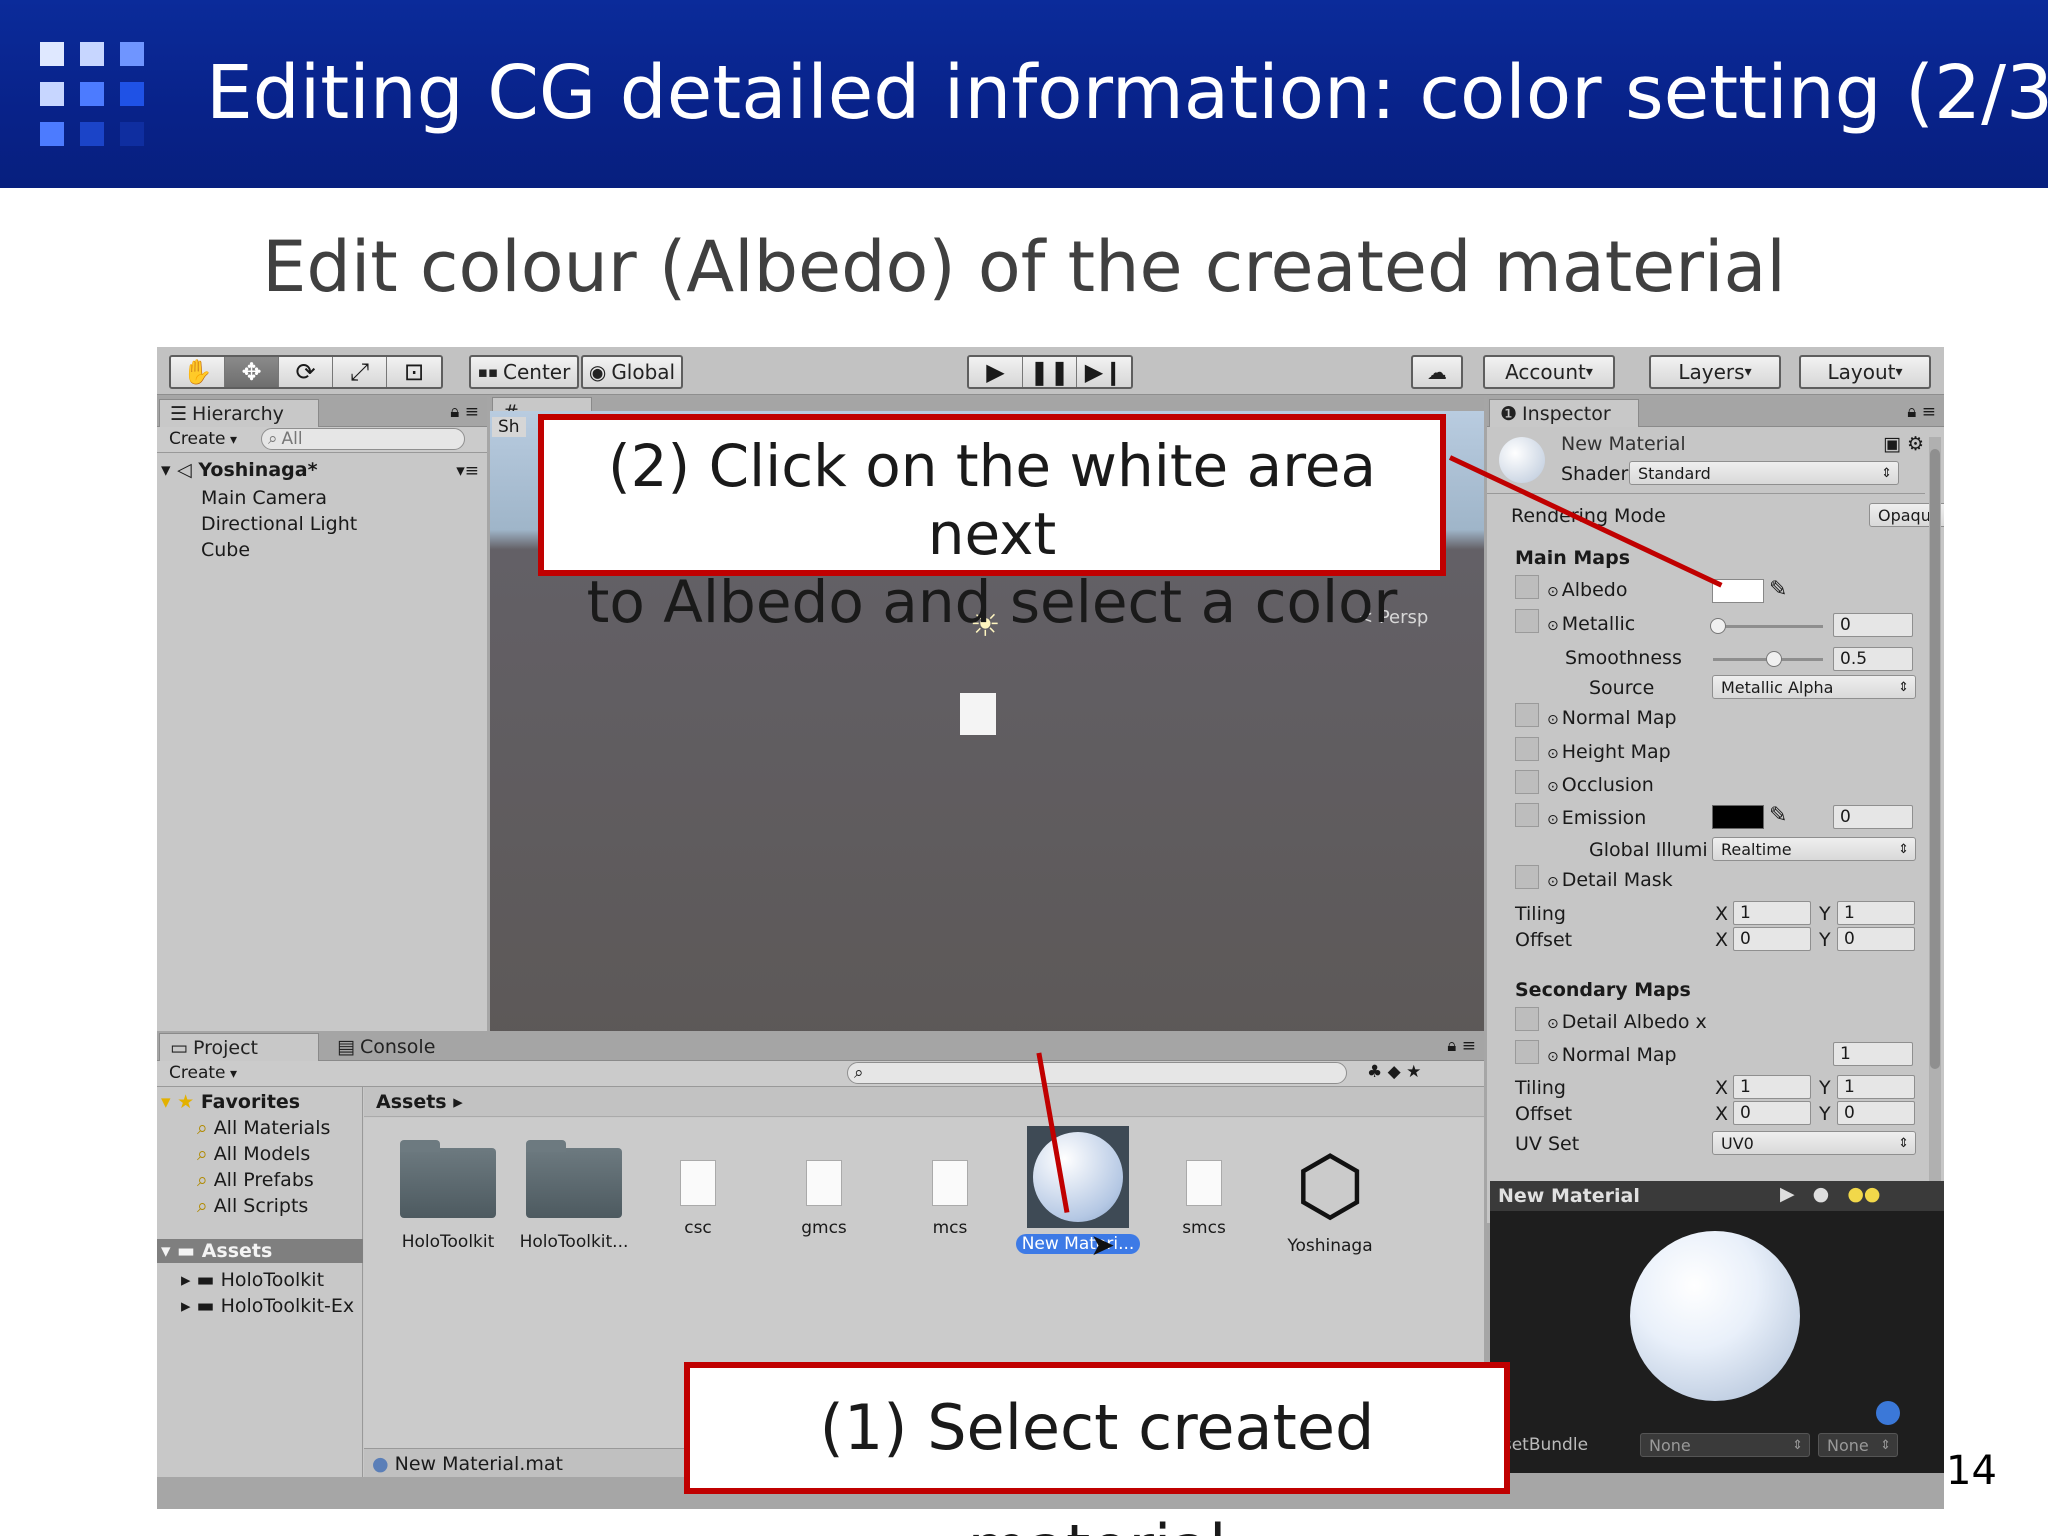  I want to click on play-icon: ▶, so click(996, 372).